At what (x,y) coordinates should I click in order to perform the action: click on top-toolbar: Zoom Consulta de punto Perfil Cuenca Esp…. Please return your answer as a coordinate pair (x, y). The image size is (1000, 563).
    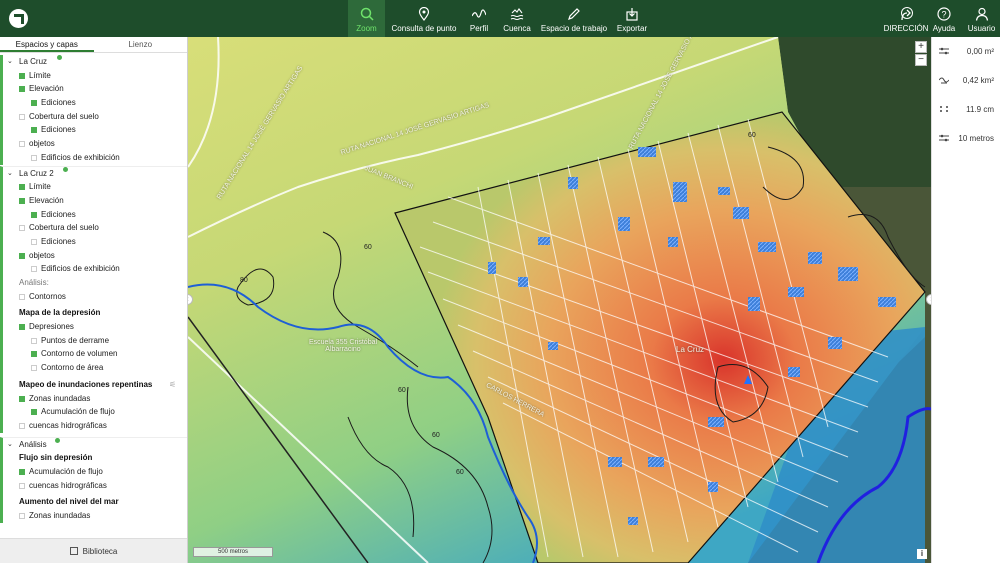
    Looking at the image, I should click on (500, 18).